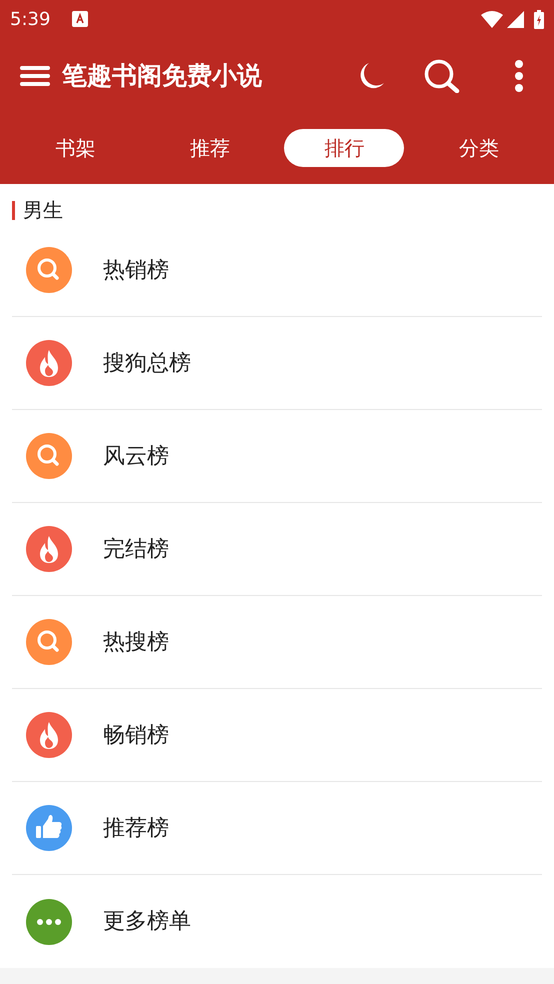 Image resolution: width=554 pixels, height=984 pixels. I want to click on wifi-icon, so click(492, 19).